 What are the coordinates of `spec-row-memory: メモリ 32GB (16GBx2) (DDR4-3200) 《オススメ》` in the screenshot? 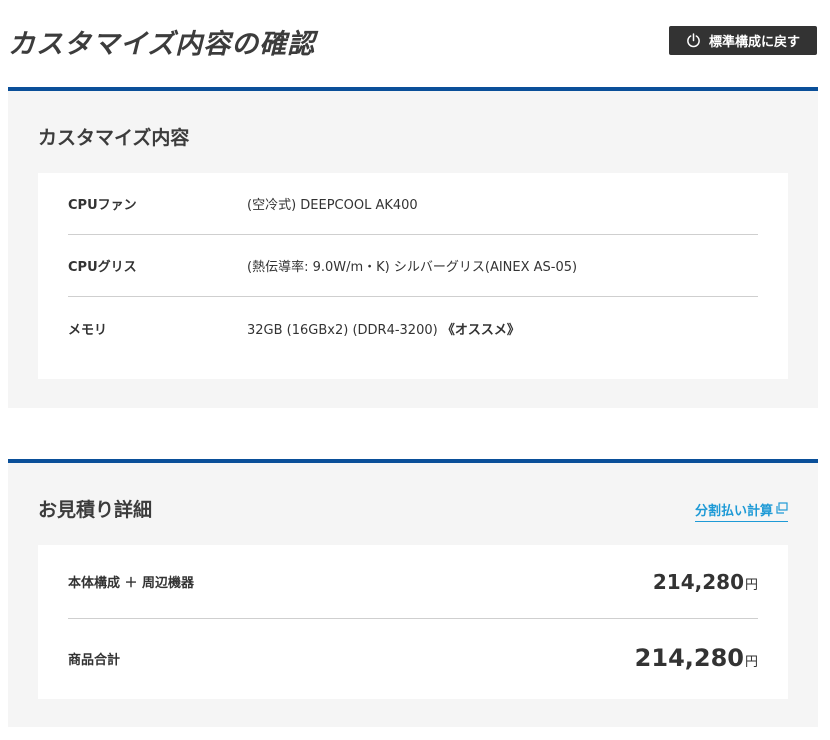 It's located at (413, 328).